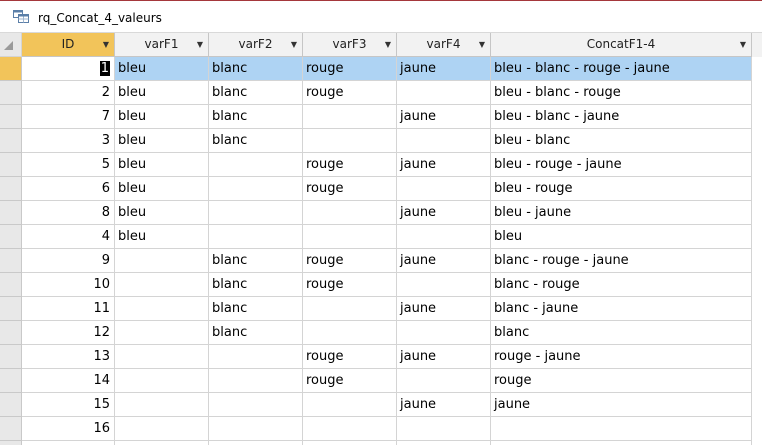  Describe the element at coordinates (621, 333) in the screenshot. I see `concat-cell: blanc` at that location.